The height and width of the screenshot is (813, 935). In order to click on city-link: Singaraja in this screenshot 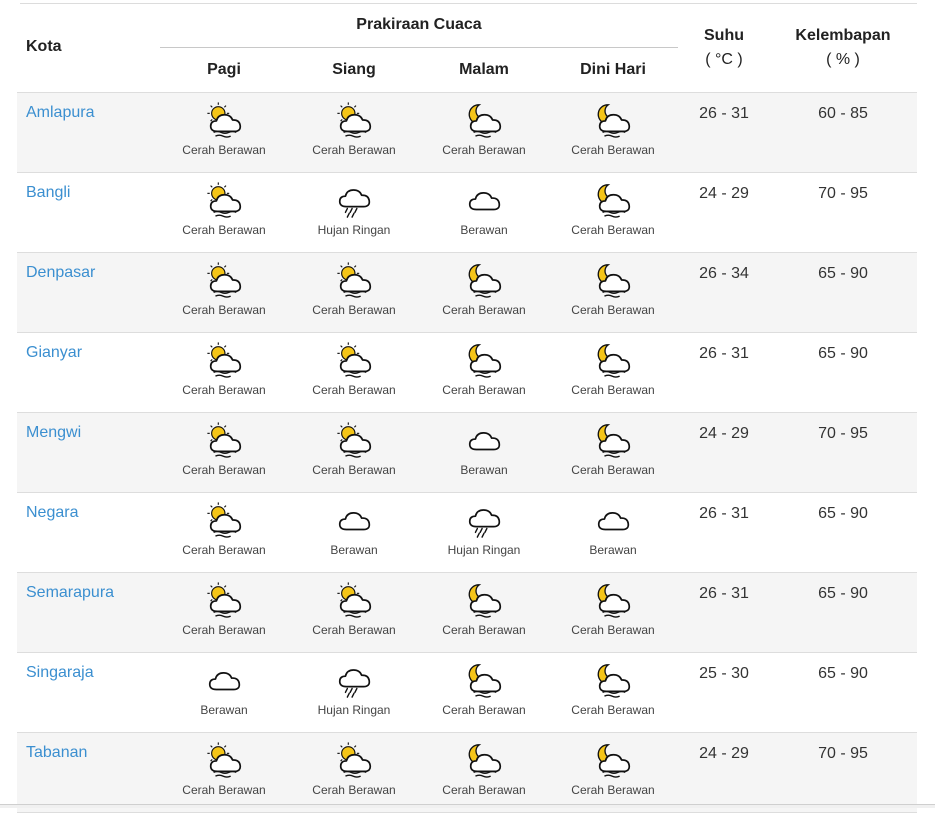, I will do `click(60, 673)`.